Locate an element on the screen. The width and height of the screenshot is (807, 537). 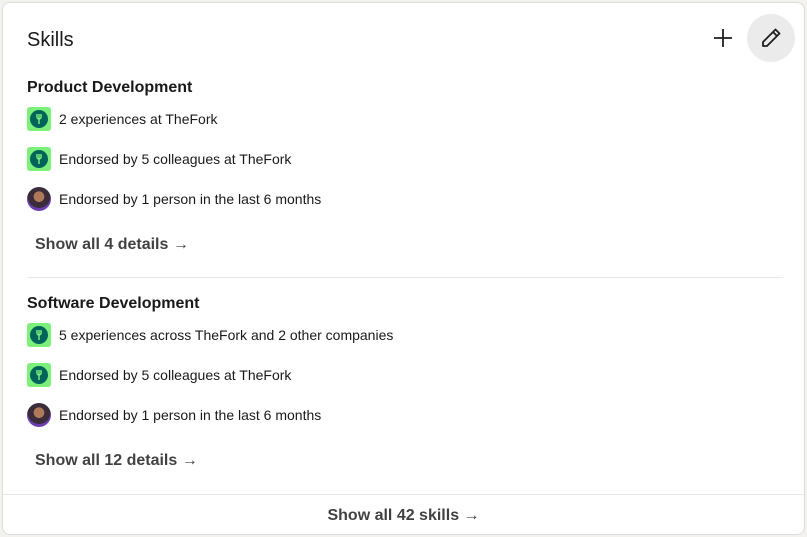
edit-skills-button is located at coordinates (771, 38).